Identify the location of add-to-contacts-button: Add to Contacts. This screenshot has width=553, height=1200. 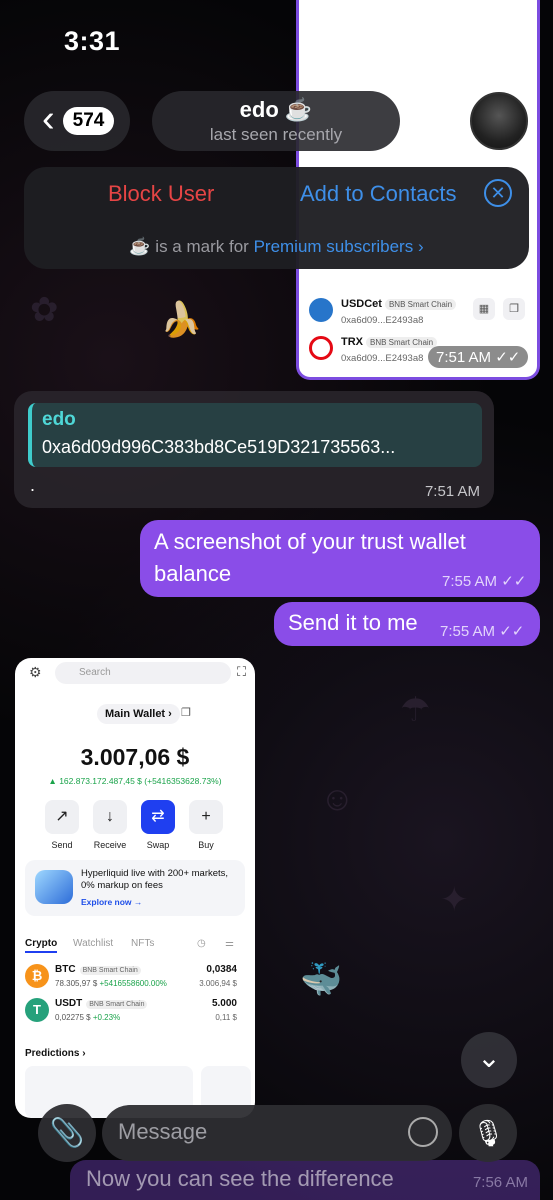
(378, 194).